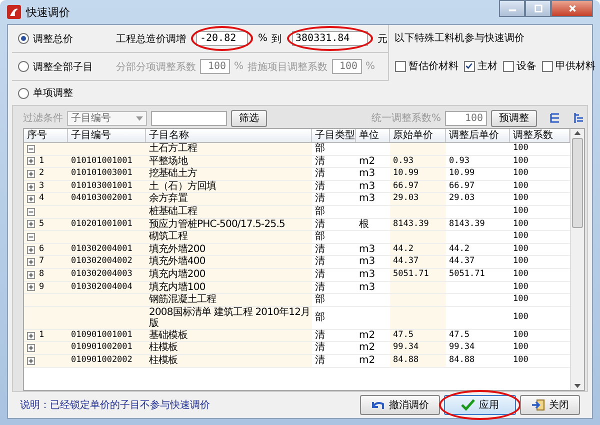  Describe the element at coordinates (481, 66) in the screenshot. I see `checkbox-option: 主材` at that location.